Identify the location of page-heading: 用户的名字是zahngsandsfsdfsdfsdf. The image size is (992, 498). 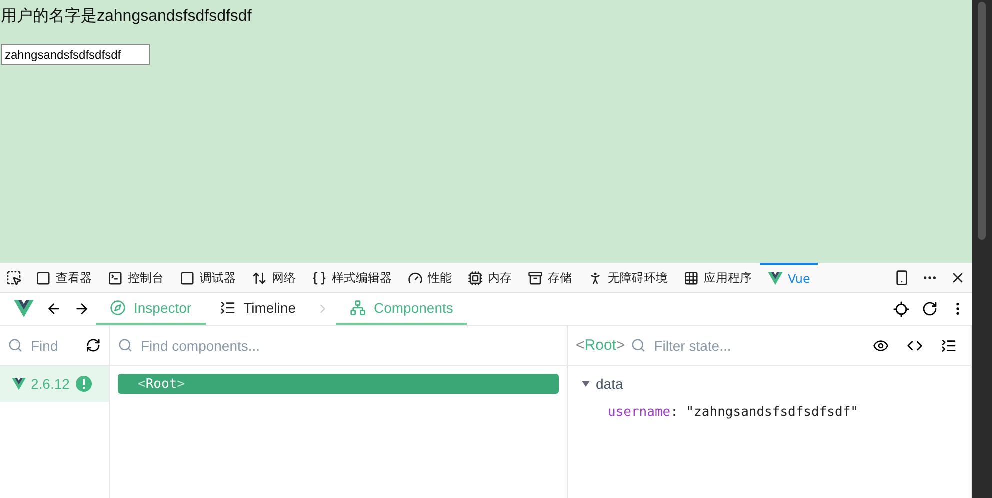
(127, 16).